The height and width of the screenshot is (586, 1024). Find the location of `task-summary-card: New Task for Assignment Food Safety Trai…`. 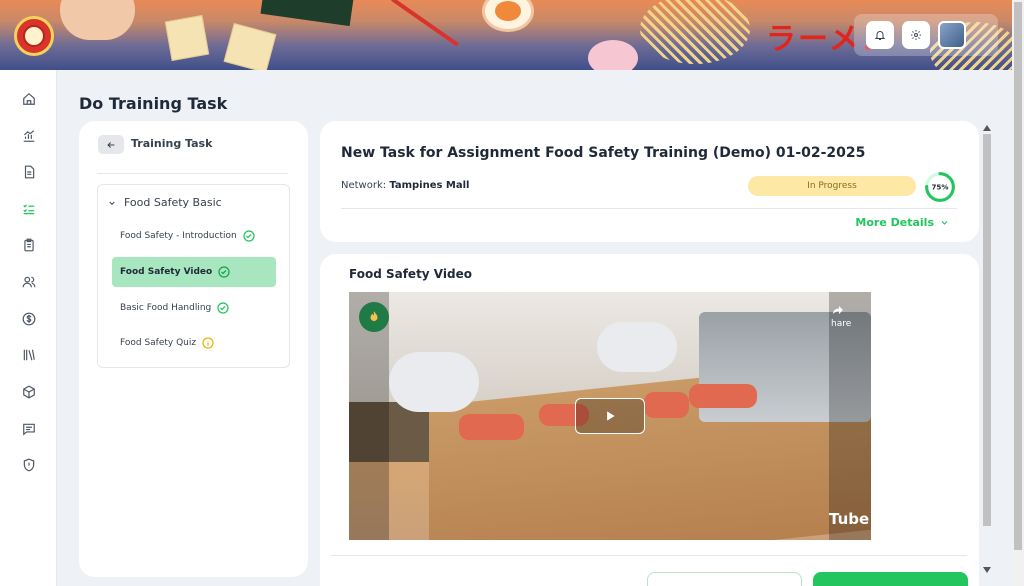

task-summary-card: New Task for Assignment Food Safety Trai… is located at coordinates (649, 181).